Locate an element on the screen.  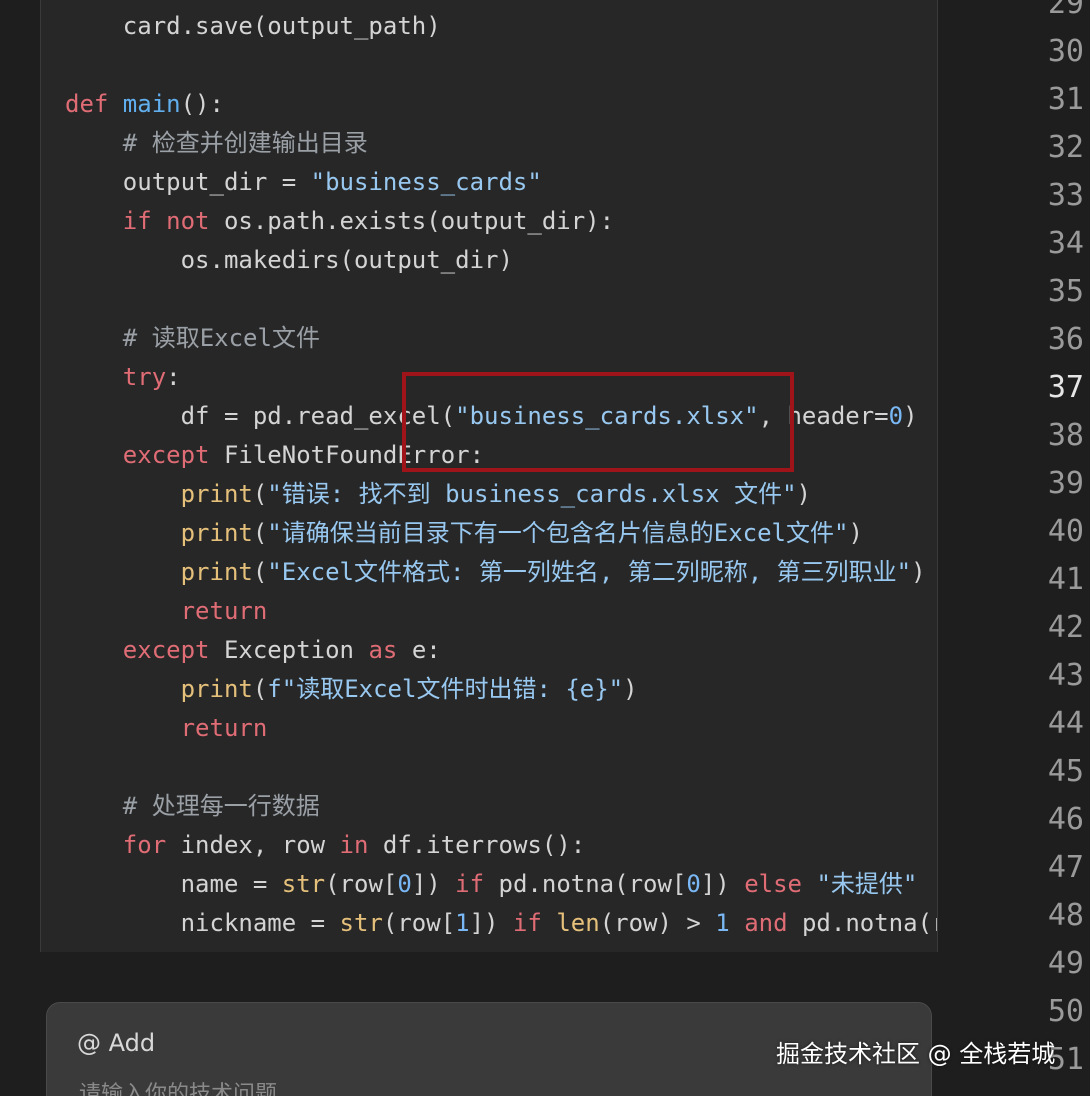
code-line: # 读取Excel文件 is located at coordinates (192, 338).